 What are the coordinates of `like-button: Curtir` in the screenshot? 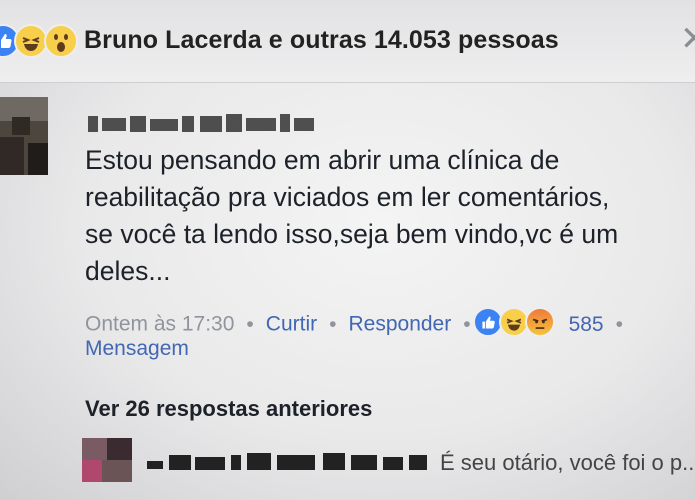 It's located at (291, 324).